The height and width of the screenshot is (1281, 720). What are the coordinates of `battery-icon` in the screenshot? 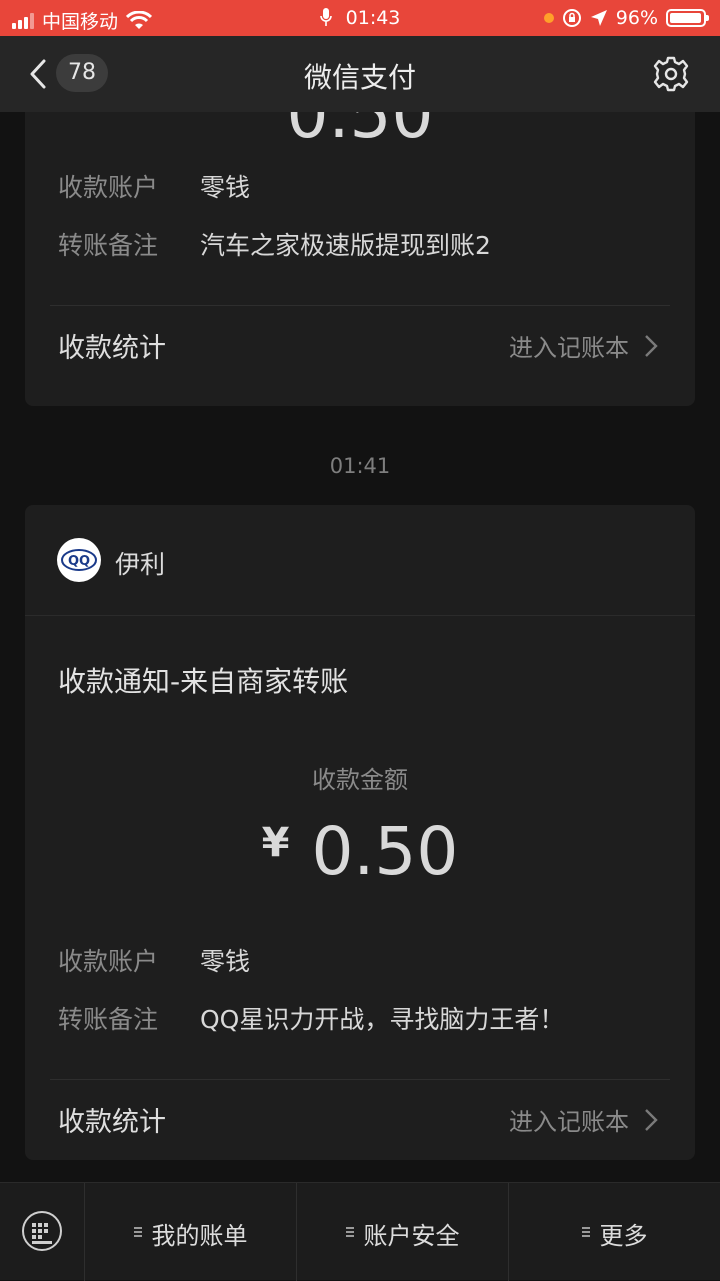 It's located at (687, 18).